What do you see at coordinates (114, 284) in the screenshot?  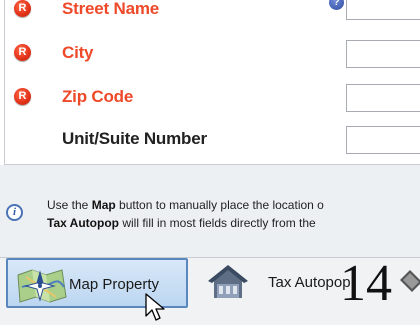 I see `map-property-label: Map Property` at bounding box center [114, 284].